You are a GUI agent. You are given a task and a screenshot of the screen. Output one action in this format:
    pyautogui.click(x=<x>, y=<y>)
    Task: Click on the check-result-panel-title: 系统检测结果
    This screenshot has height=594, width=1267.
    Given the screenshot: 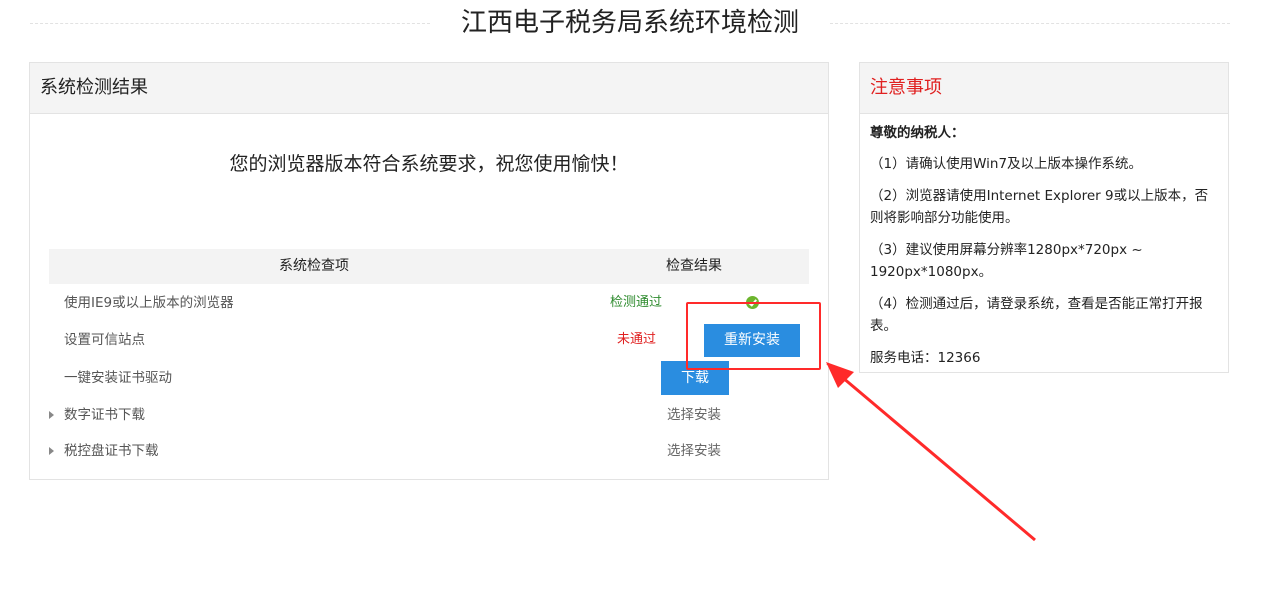 What is the action you would take?
    pyautogui.click(x=429, y=88)
    